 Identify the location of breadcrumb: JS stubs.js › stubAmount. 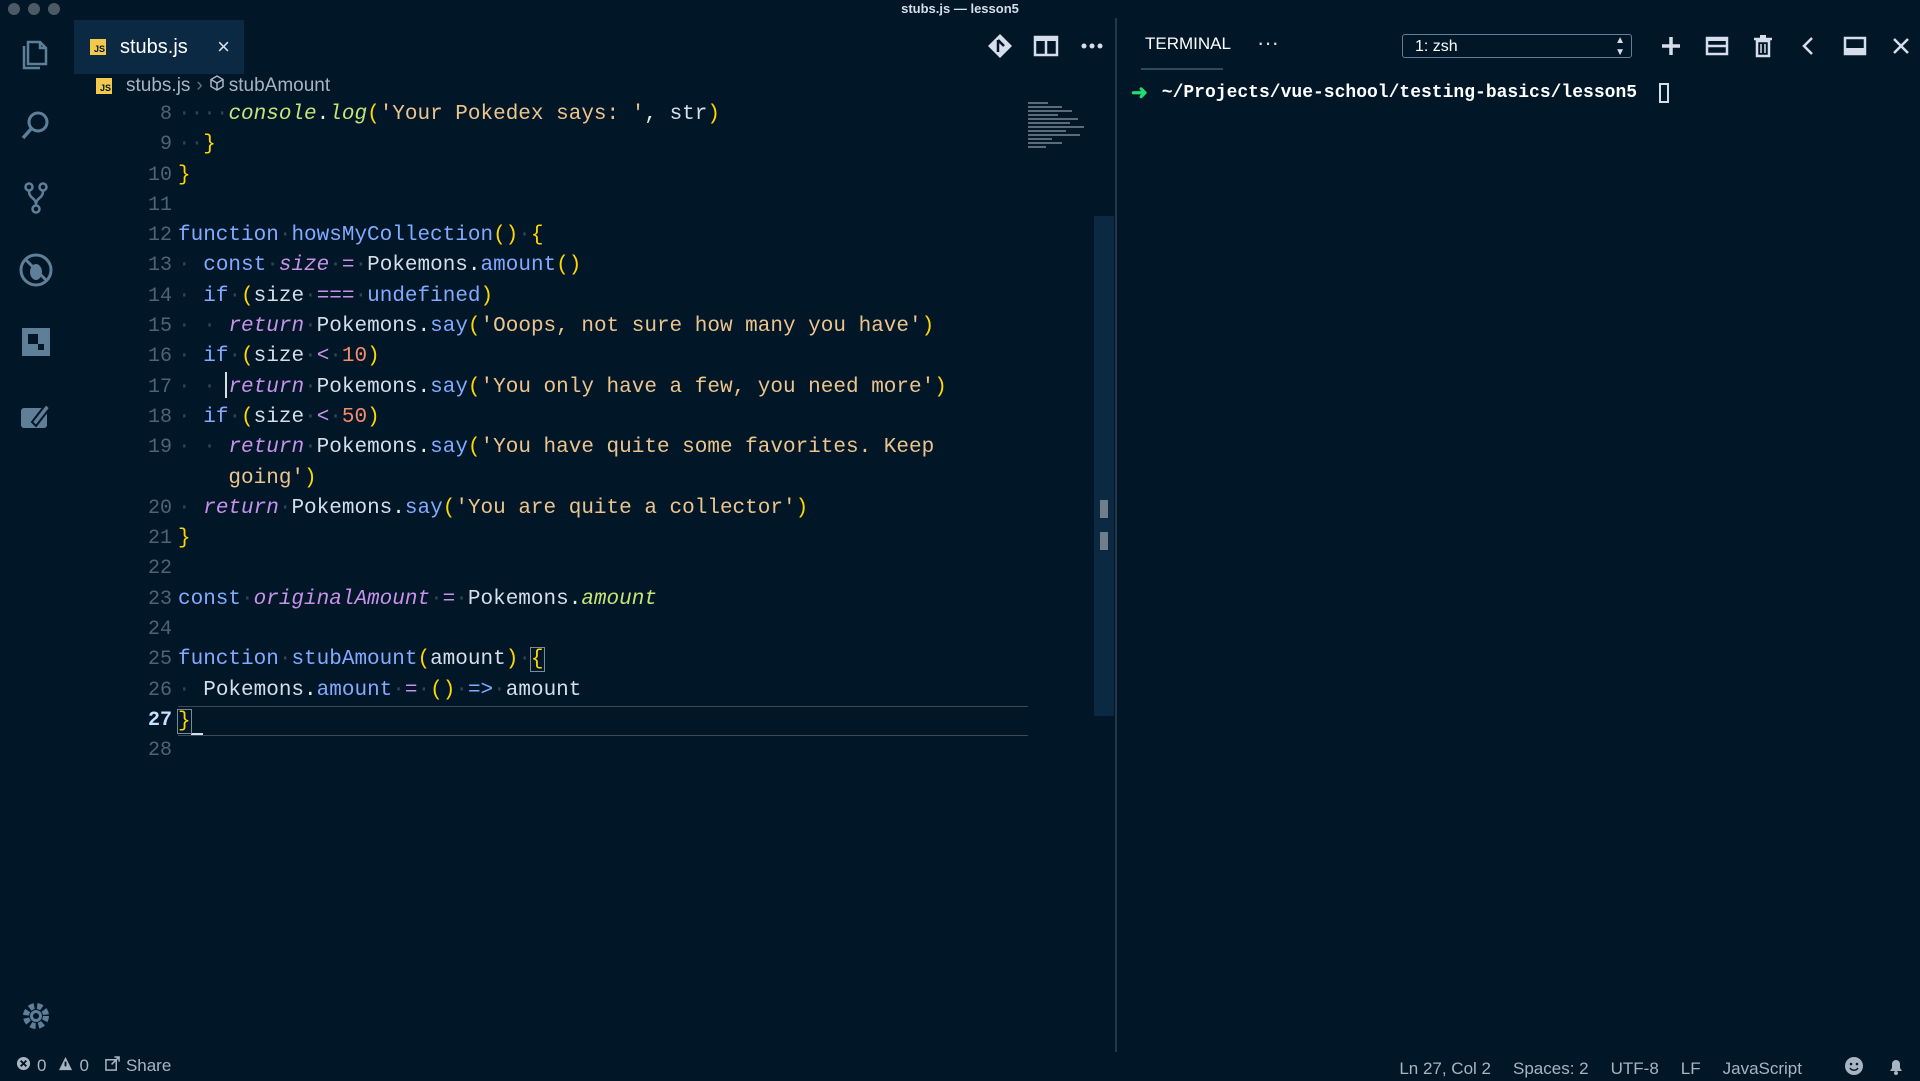
(213, 86).